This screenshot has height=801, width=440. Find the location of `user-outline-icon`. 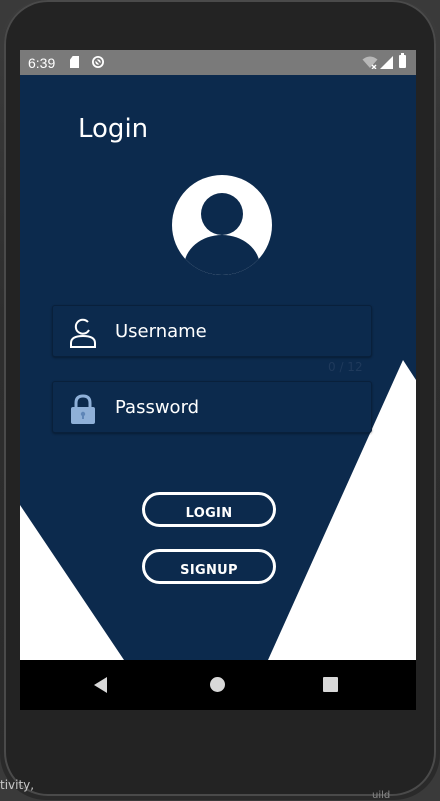

user-outline-icon is located at coordinates (83, 333).